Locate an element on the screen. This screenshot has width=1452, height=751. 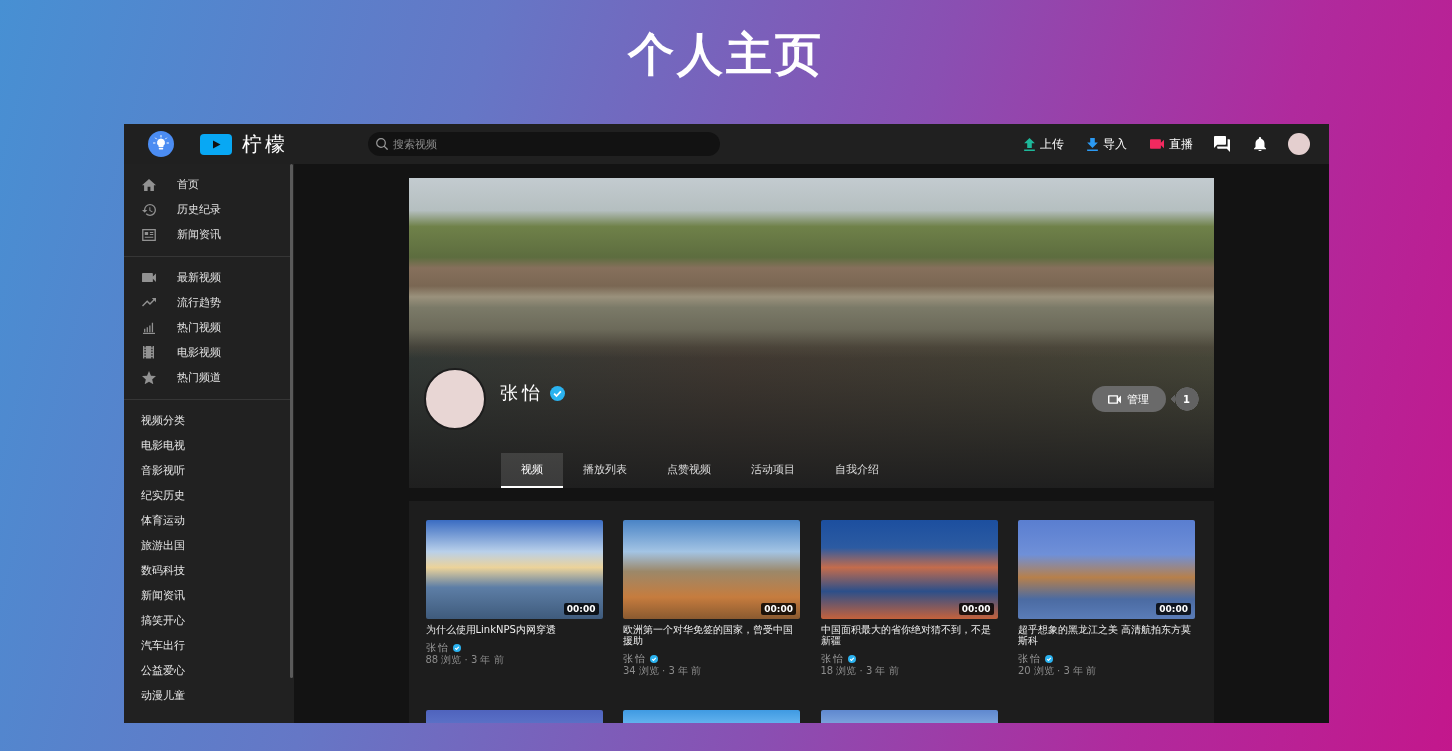
sidebar-item: 首页 is located at coordinates (207, 184).